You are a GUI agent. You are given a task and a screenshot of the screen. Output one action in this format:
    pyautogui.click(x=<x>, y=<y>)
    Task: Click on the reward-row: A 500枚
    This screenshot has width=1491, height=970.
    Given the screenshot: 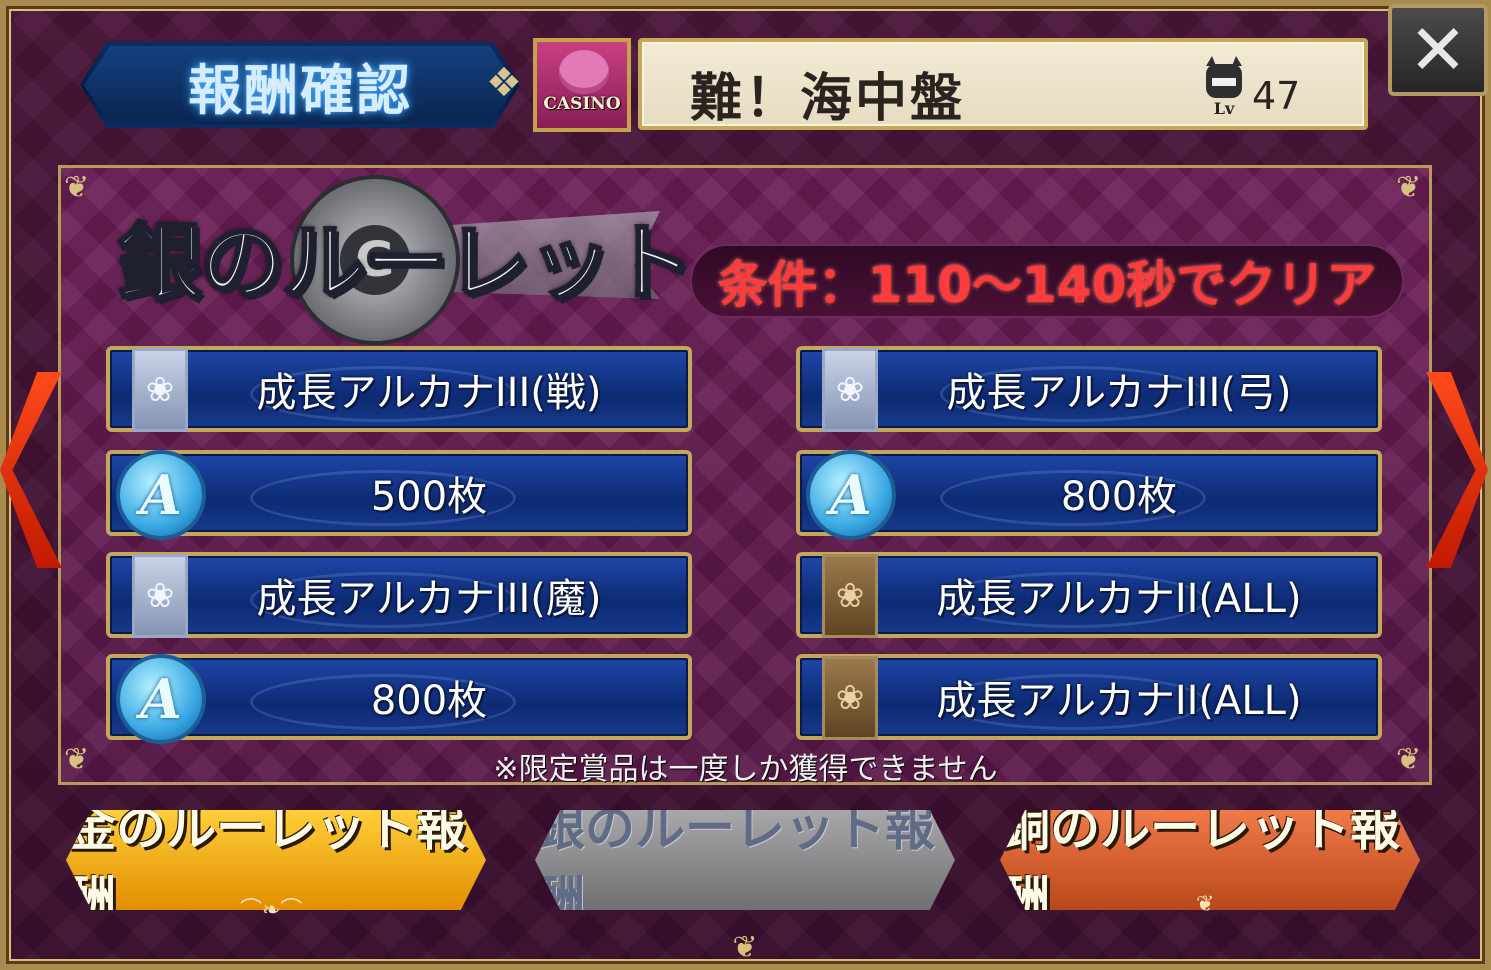 What is the action you would take?
    pyautogui.click(x=399, y=495)
    